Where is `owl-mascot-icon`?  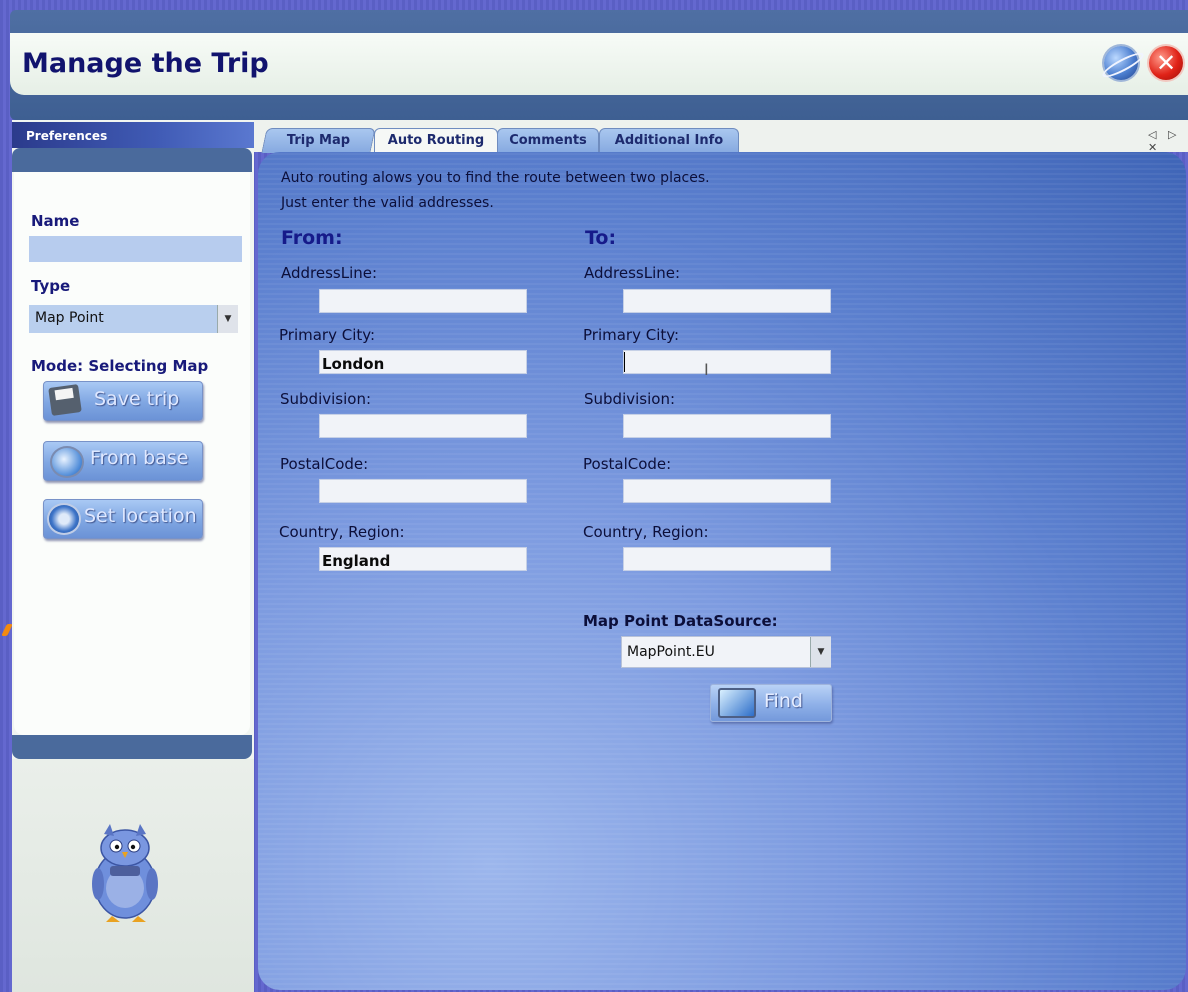
owl-mascot-icon is located at coordinates (125, 873).